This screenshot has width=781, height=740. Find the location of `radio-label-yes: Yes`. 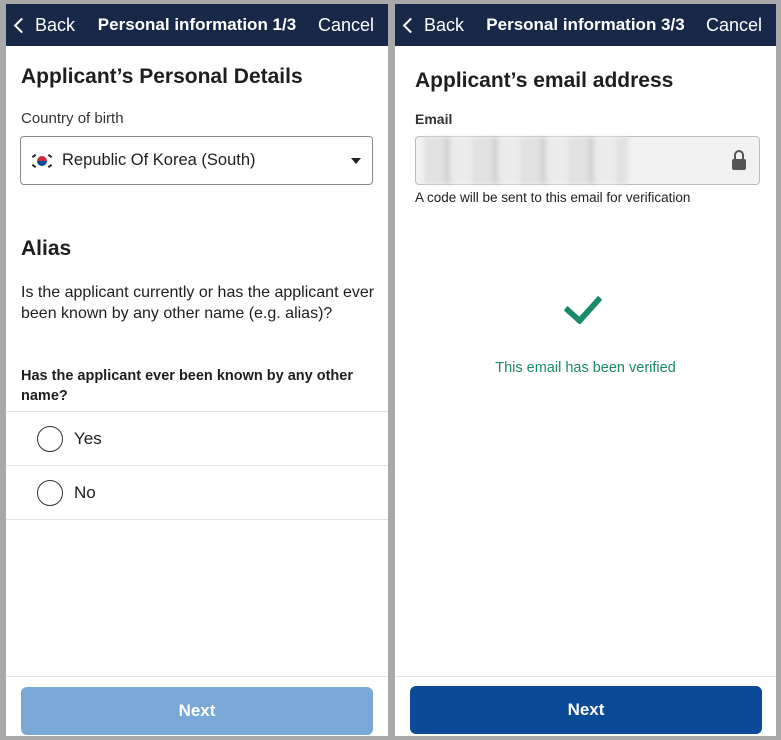

radio-label-yes: Yes is located at coordinates (88, 438).